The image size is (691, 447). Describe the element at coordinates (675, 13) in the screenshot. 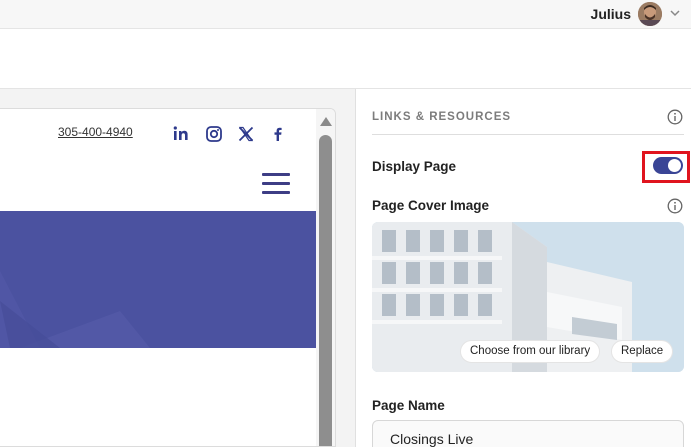

I see `chevron-down-icon` at that location.